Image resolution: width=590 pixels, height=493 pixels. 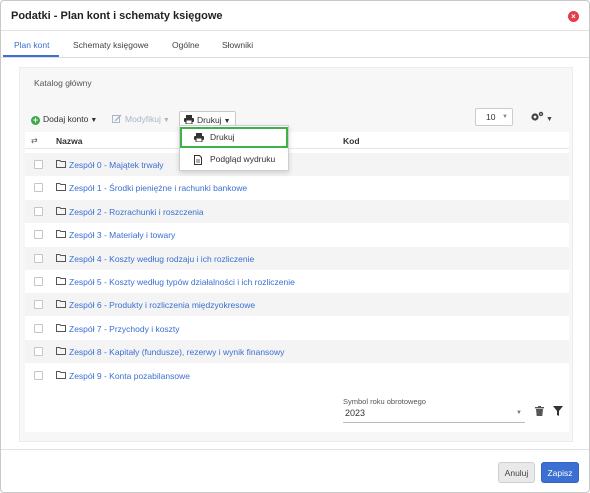 What do you see at coordinates (198, 160) in the screenshot?
I see `document-icon` at bounding box center [198, 160].